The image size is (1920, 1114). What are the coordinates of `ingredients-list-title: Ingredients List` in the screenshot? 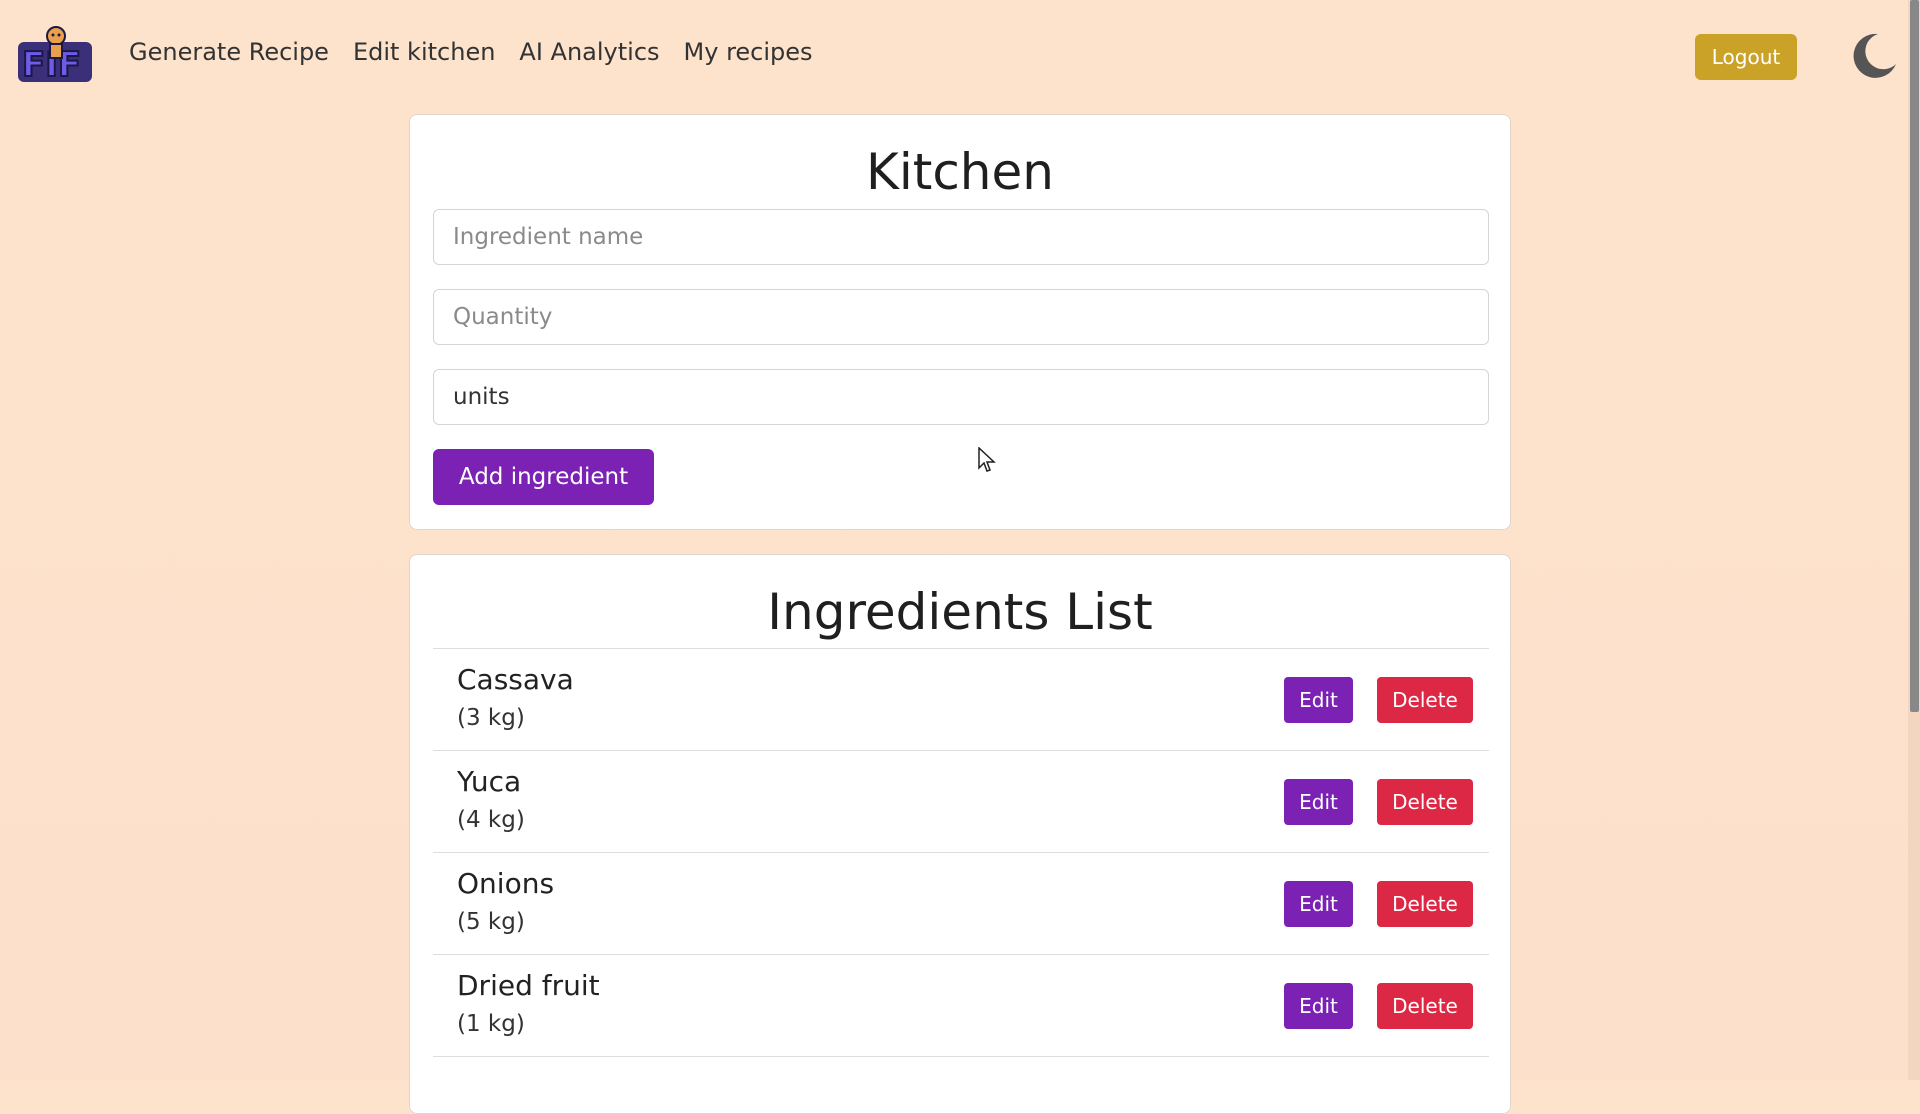 It's located at (960, 612).